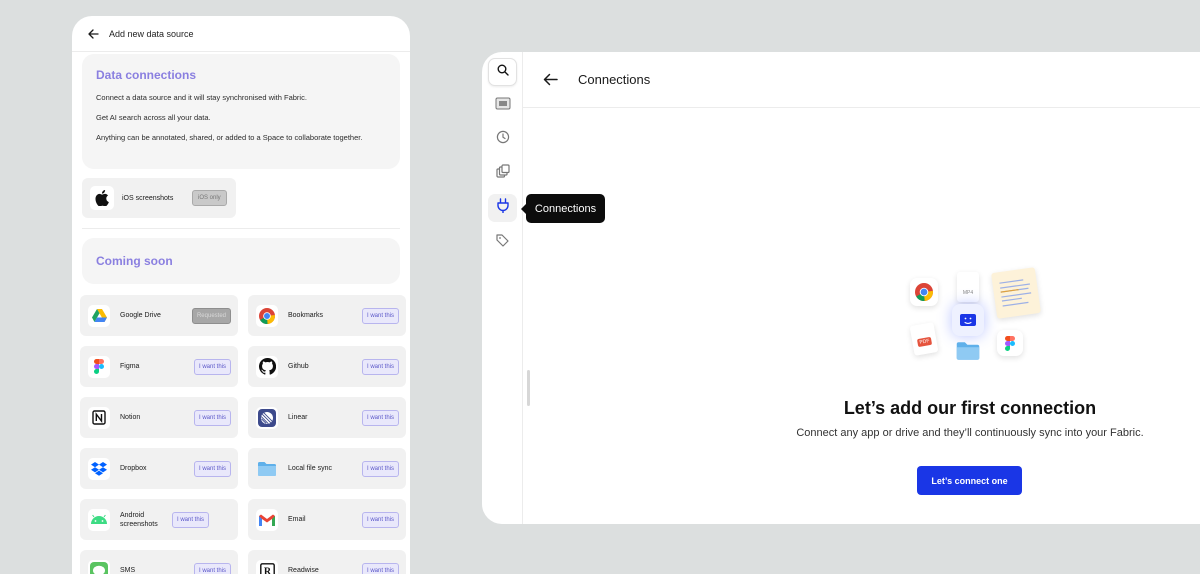 This screenshot has height=574, width=1200. I want to click on readwise-icon: R, so click(267, 566).